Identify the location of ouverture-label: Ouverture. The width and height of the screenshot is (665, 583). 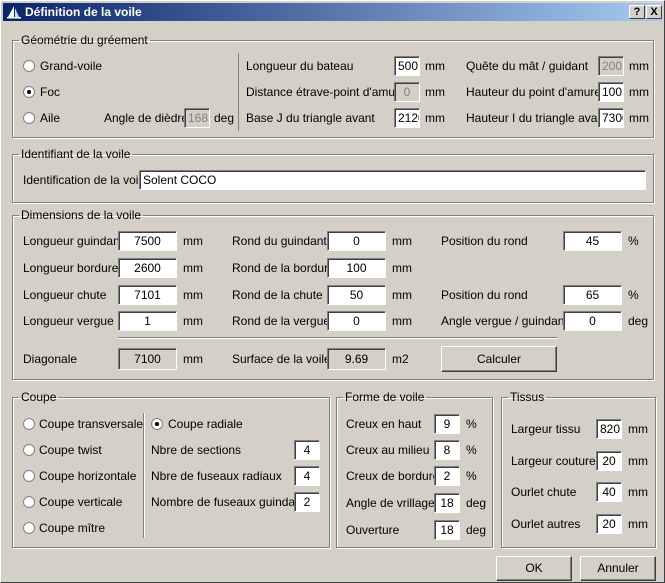
(373, 530).